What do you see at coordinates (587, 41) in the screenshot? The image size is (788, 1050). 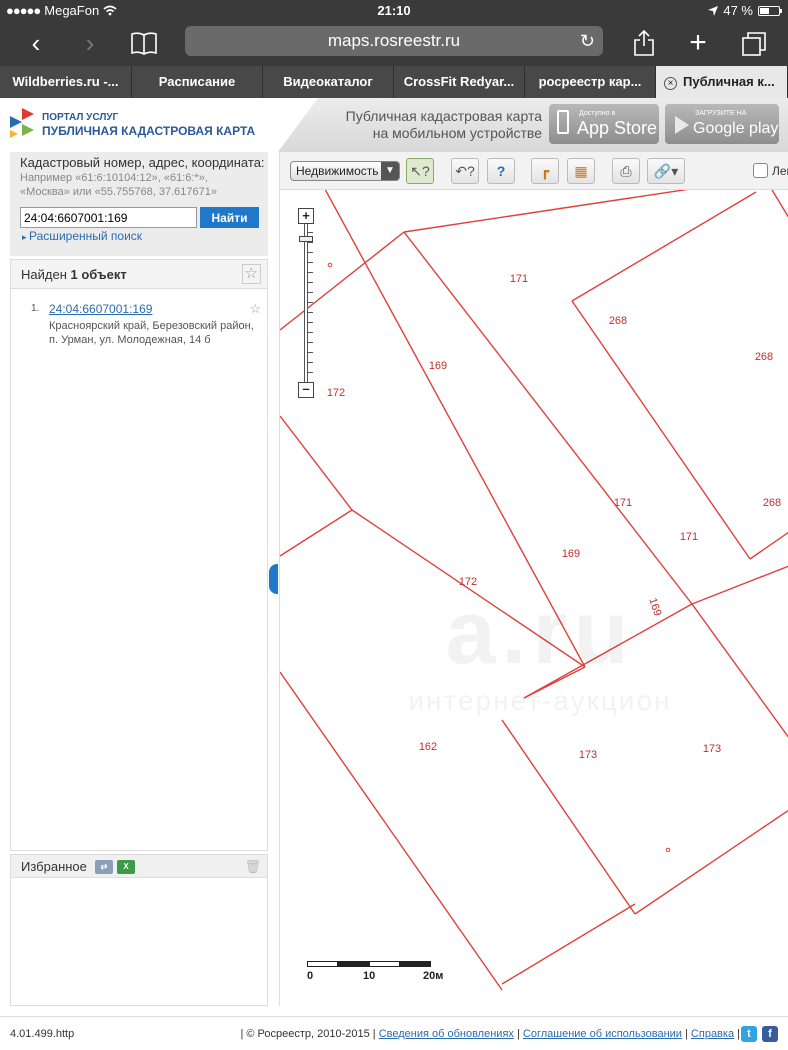 I see `reload-icon: ↻` at bounding box center [587, 41].